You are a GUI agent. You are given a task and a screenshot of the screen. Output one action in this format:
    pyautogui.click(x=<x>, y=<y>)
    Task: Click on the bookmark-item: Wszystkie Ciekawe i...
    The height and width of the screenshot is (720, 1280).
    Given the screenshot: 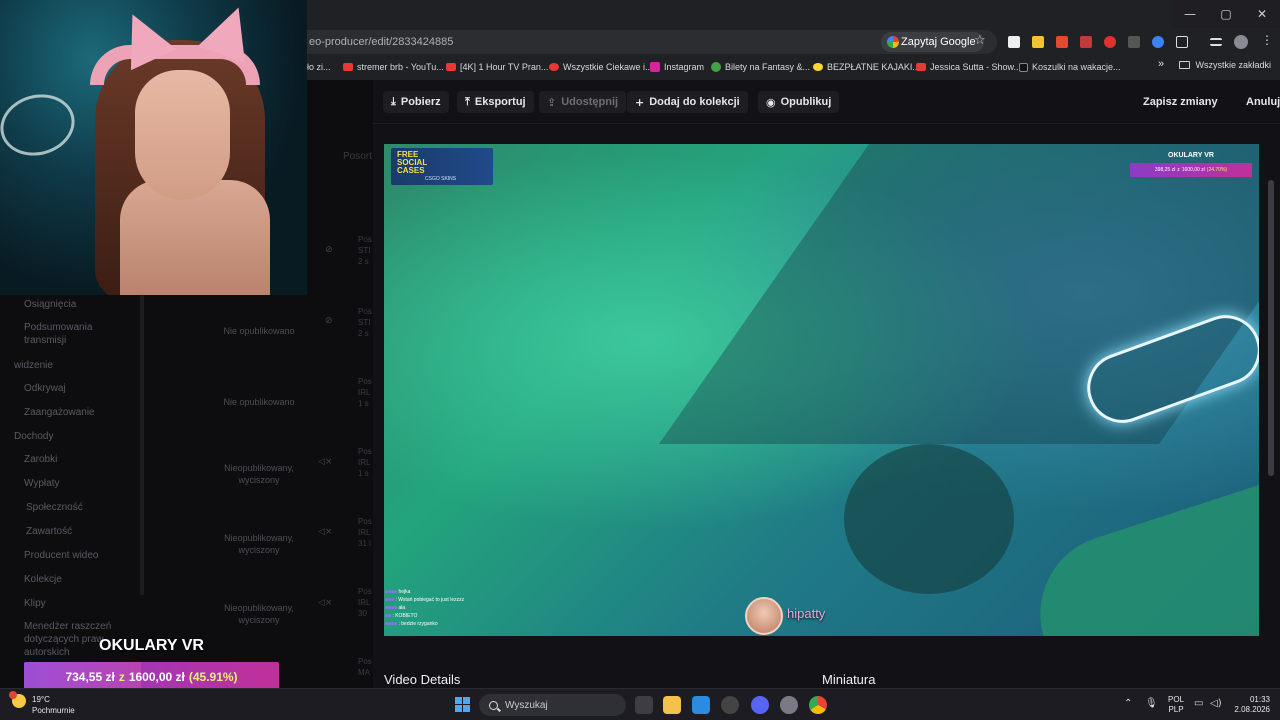 What is the action you would take?
    pyautogui.click(x=601, y=67)
    